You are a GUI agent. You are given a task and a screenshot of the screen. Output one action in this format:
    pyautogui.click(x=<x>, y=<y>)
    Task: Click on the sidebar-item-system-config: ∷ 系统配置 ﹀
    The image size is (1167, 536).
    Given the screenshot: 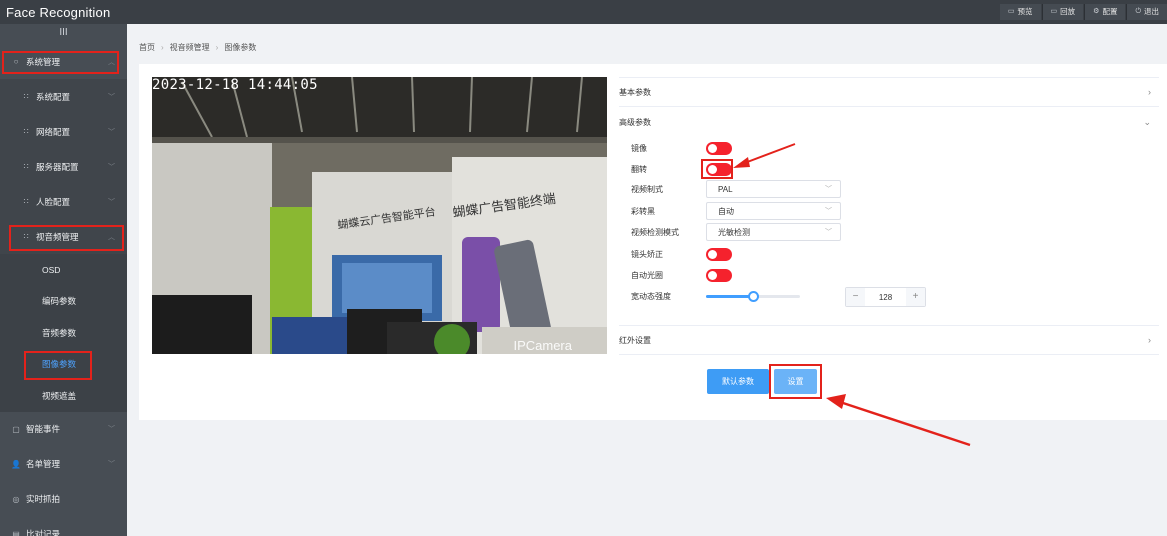 What is the action you would take?
    pyautogui.click(x=63, y=96)
    